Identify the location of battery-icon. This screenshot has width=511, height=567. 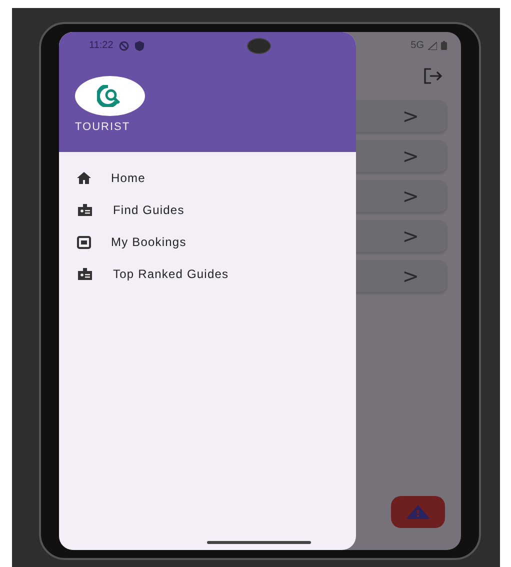
(444, 45).